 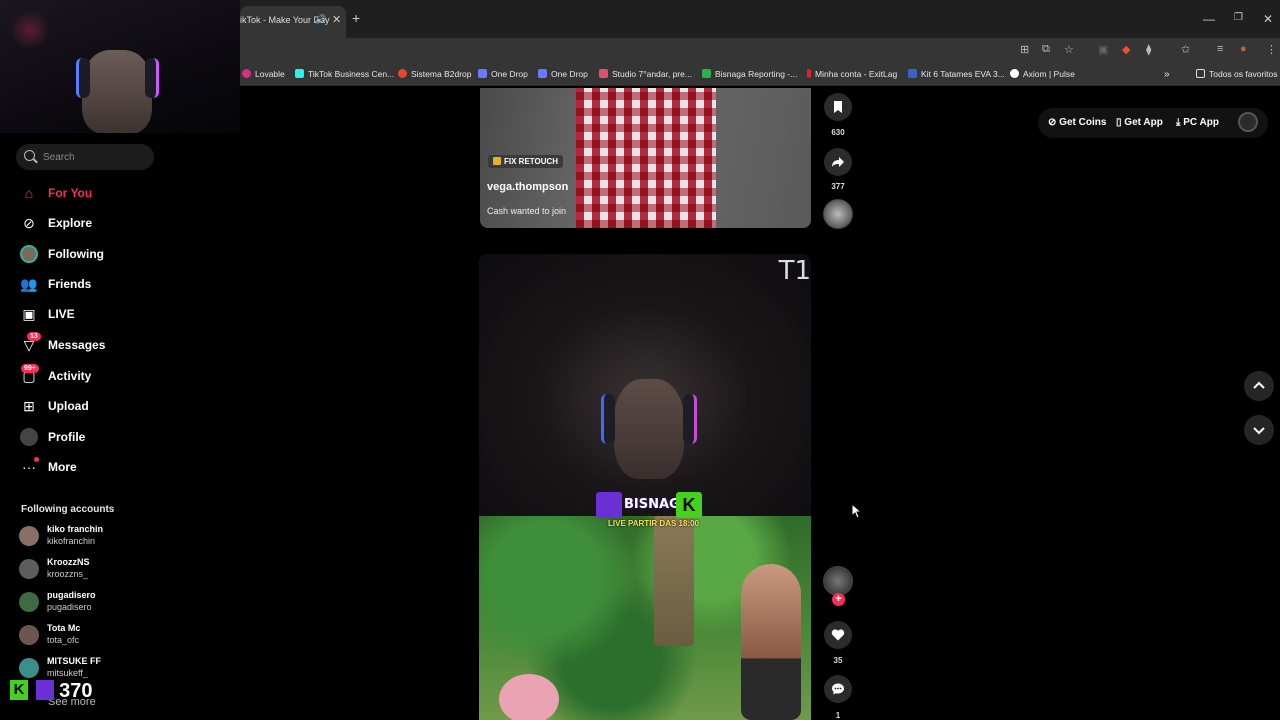 I want to click on chevron-up-icon, so click(x=1259, y=385).